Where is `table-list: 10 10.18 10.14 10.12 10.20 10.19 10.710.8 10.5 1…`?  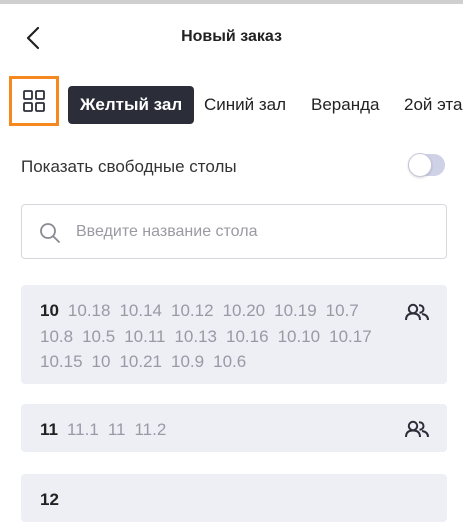
table-list: 10 10.18 10.14 10.12 10.20 10.19 10.710.8 10.5 1… is located at coordinates (220, 336).